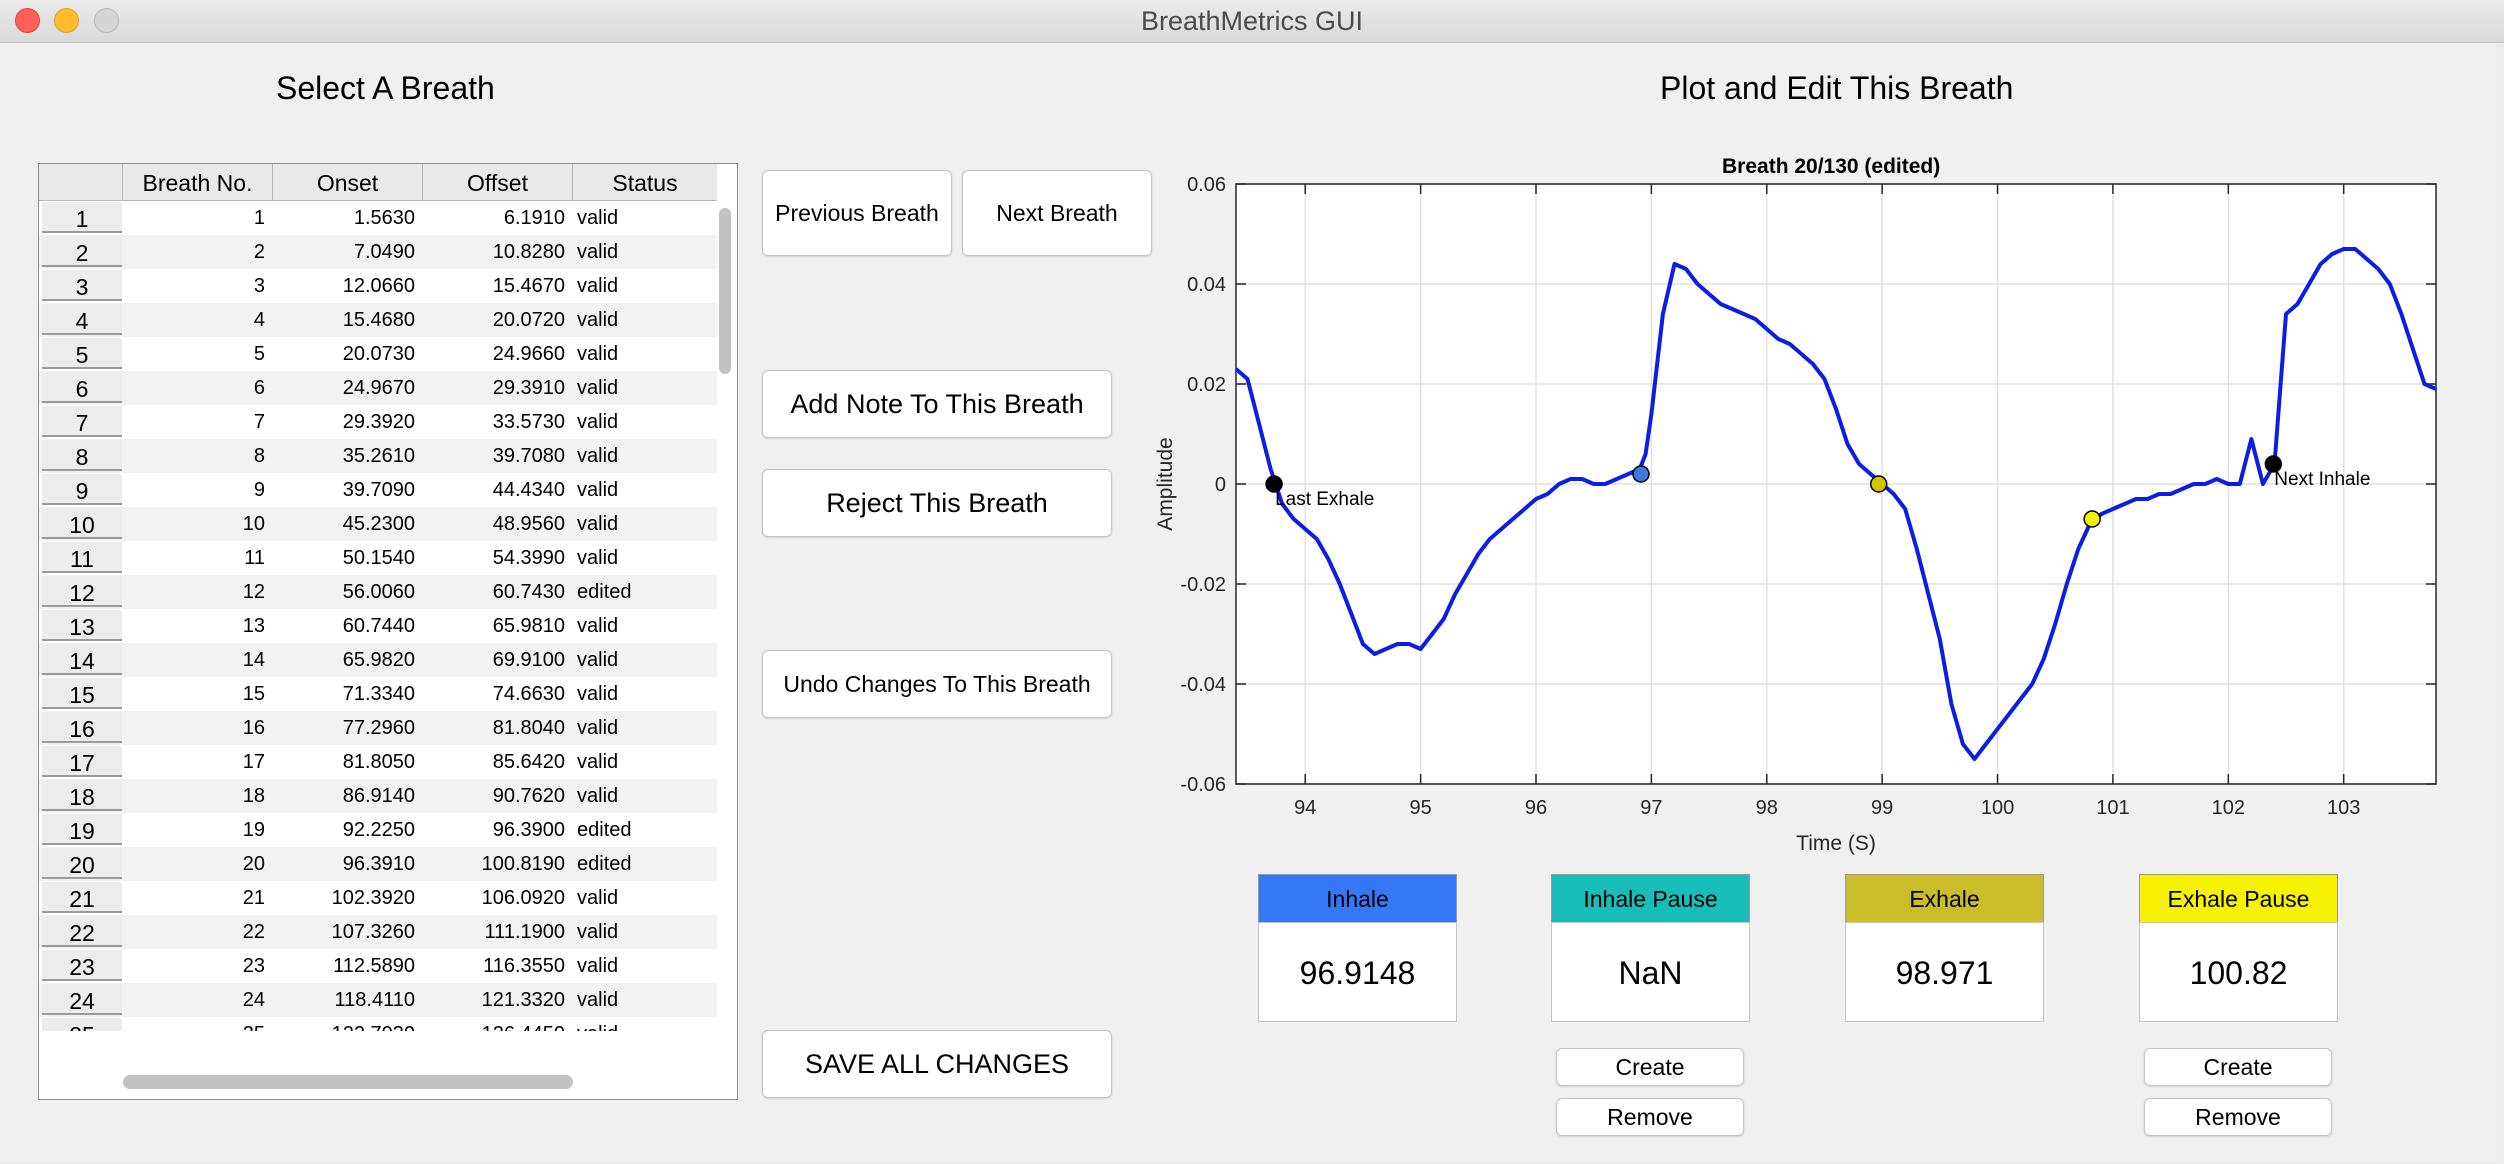 The width and height of the screenshot is (2504, 1164). I want to click on exhale-pause-create-button: Create, so click(2238, 1067).